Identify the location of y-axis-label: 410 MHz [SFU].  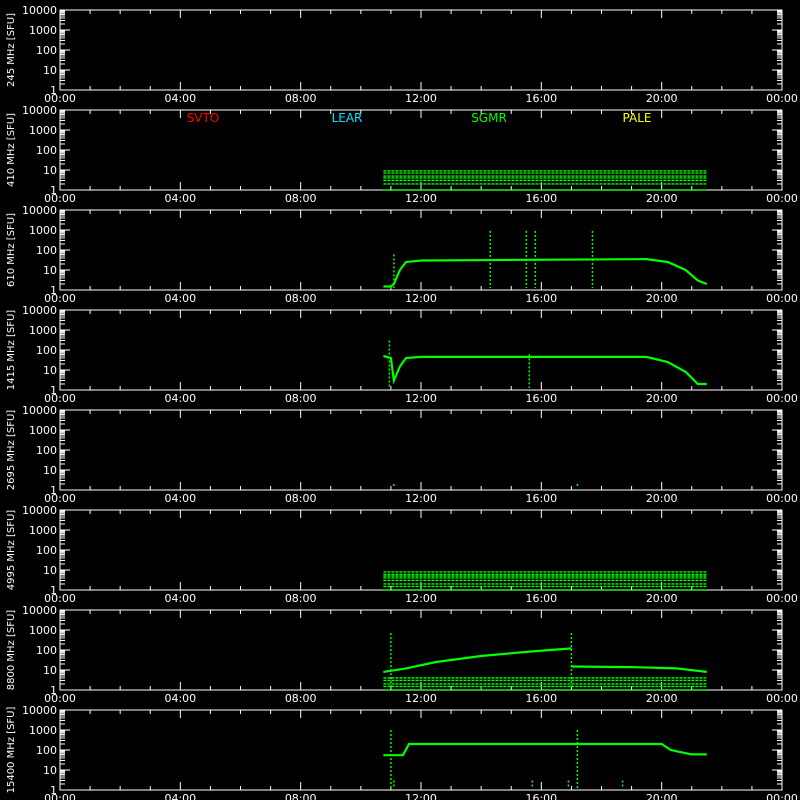
(11, 150).